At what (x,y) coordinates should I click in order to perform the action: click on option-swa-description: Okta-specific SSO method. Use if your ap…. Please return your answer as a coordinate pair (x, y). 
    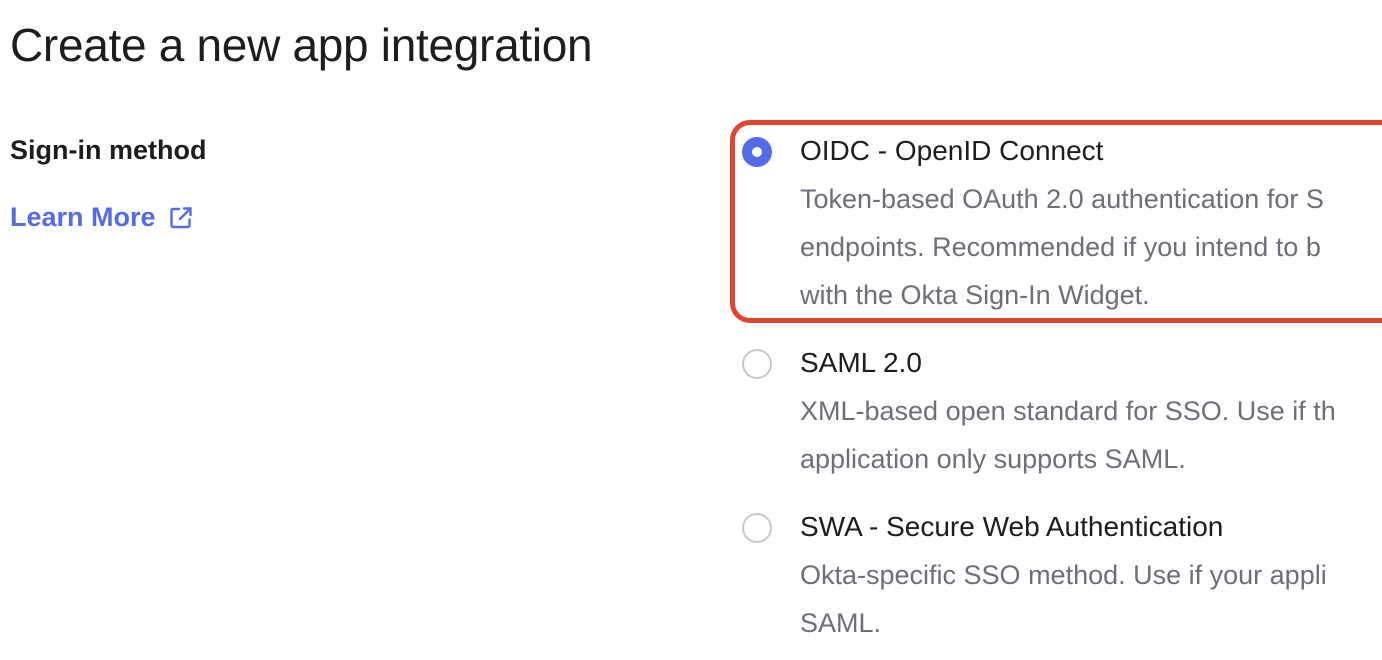
    Looking at the image, I should click on (1091, 599).